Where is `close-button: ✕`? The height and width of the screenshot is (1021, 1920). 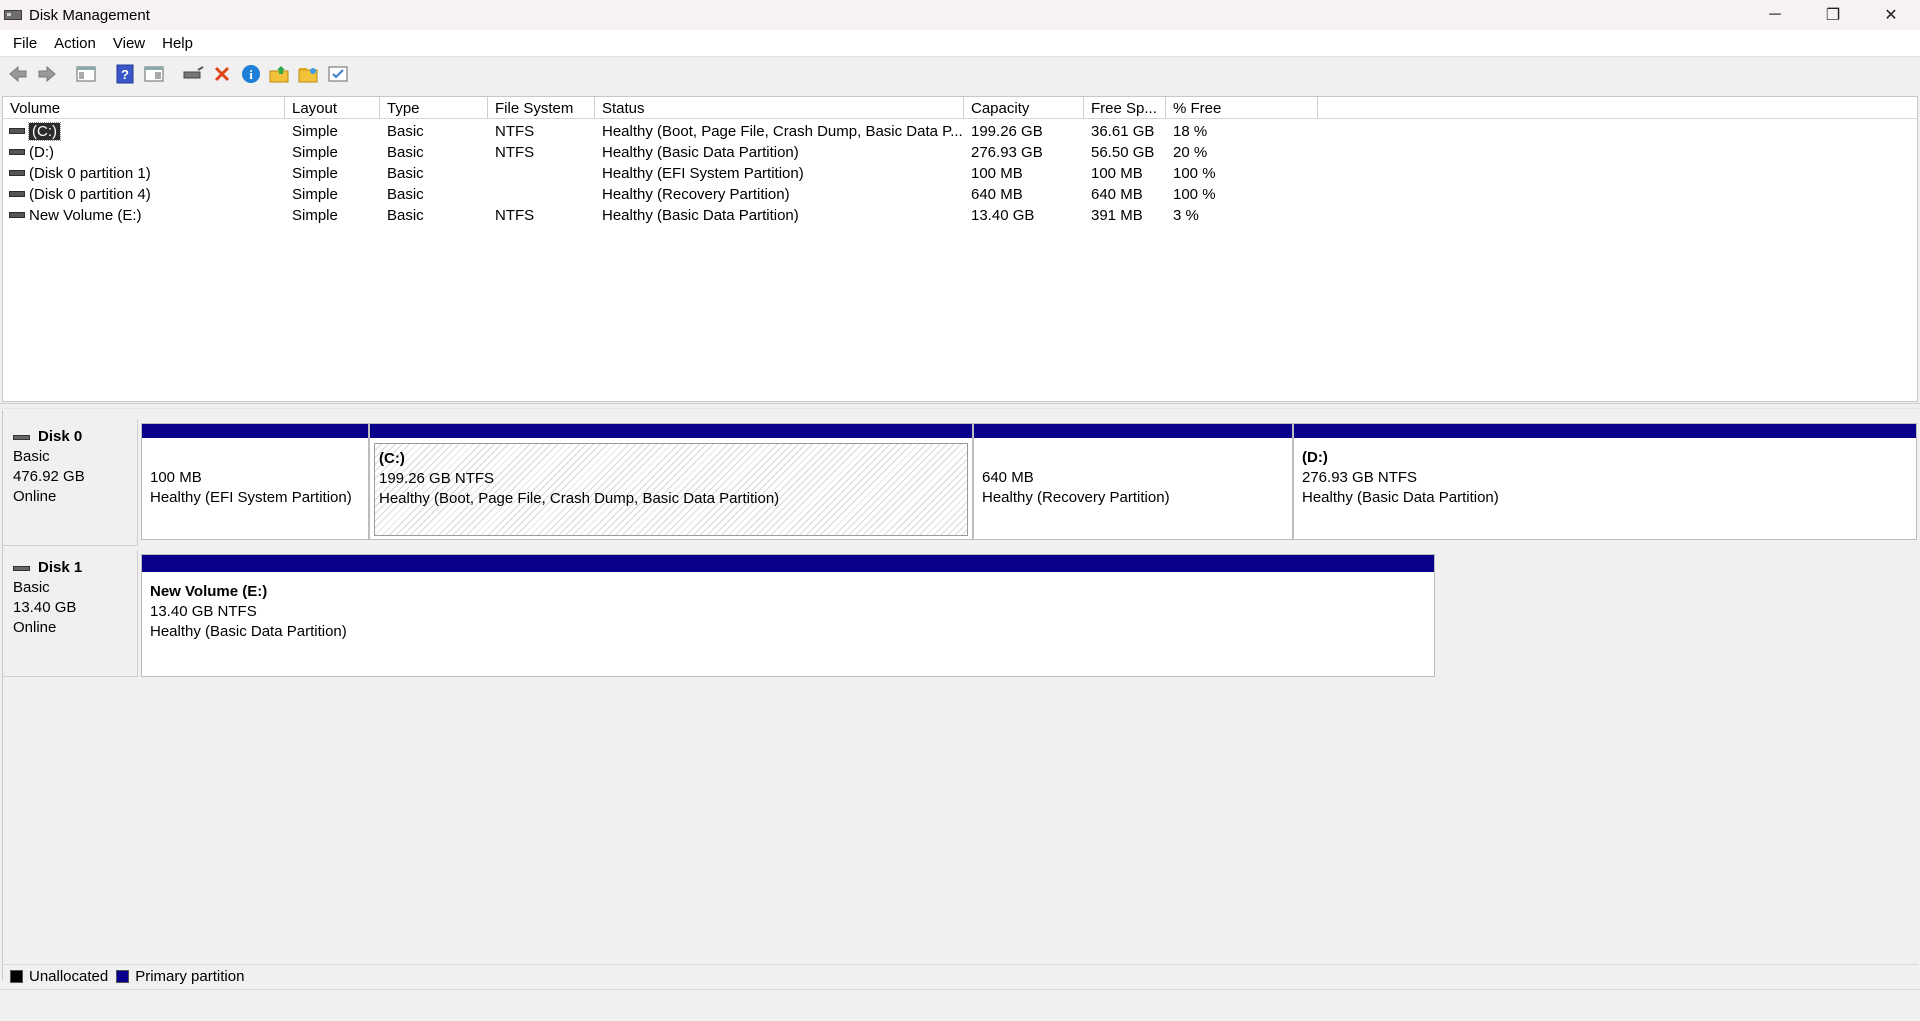 close-button: ✕ is located at coordinates (1891, 15).